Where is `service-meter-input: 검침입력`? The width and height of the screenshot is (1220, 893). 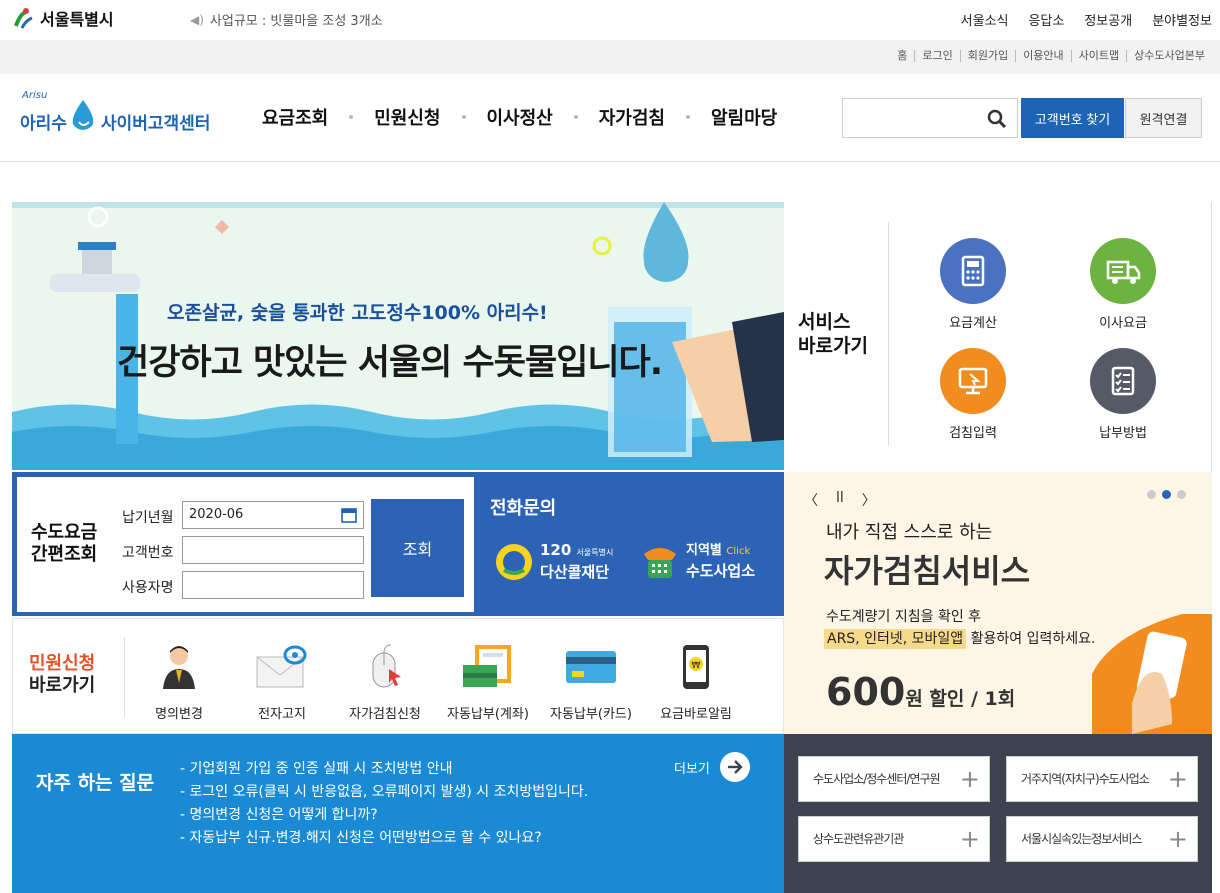 service-meter-input: 검침입력 is located at coordinates (973, 394).